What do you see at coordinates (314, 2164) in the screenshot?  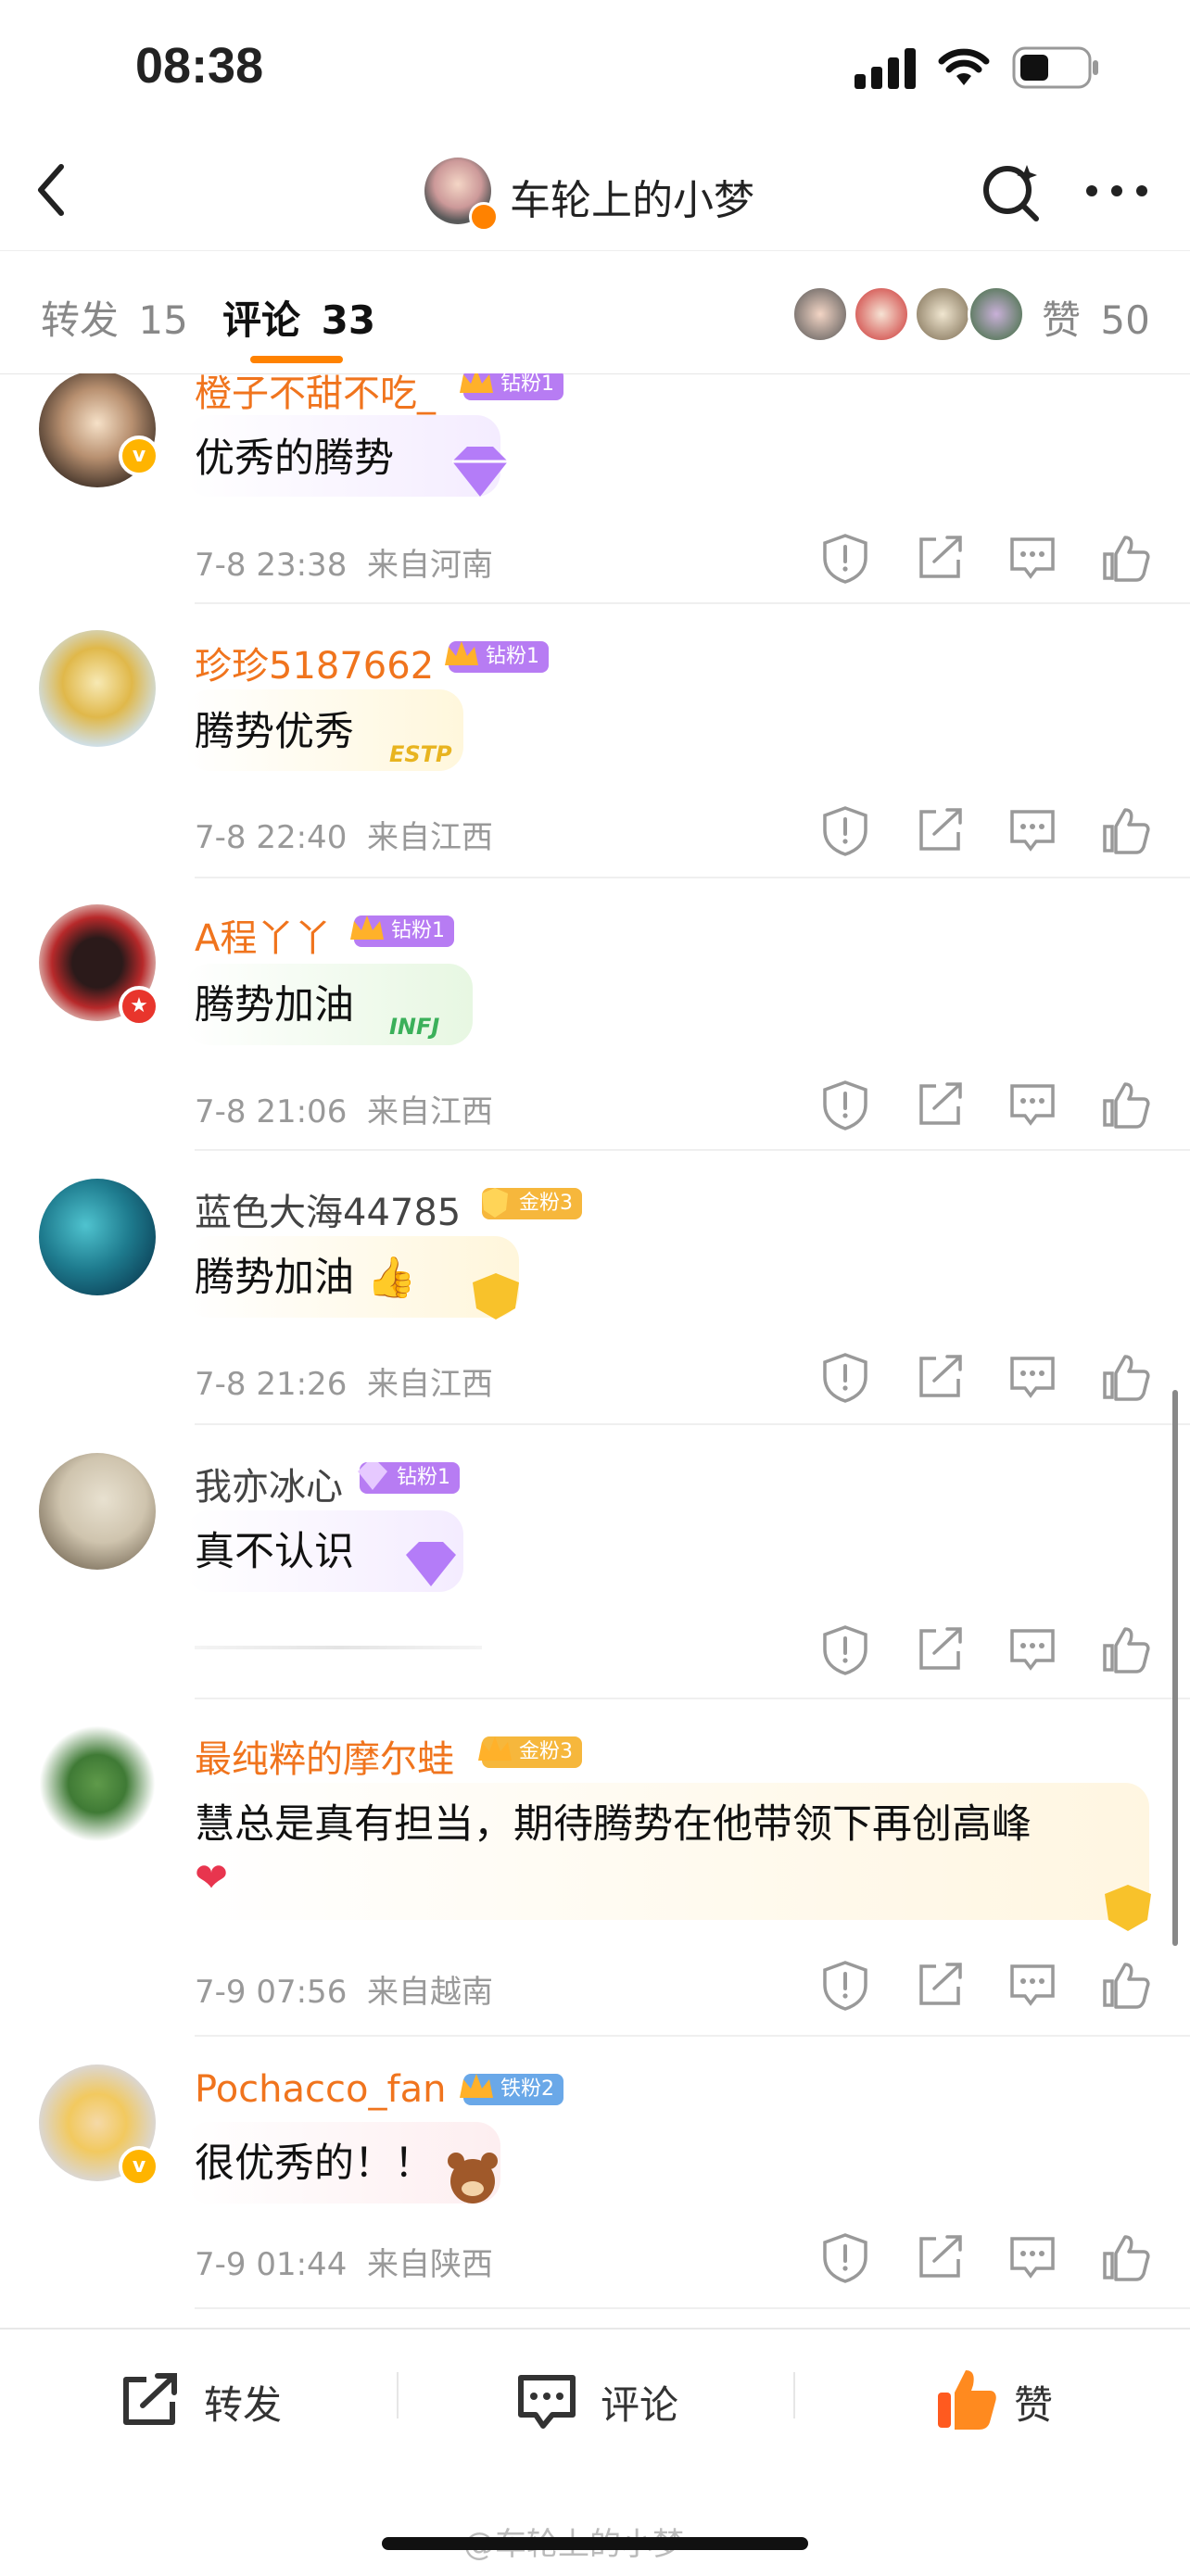 I see `comment-text: 很优秀的！！` at bounding box center [314, 2164].